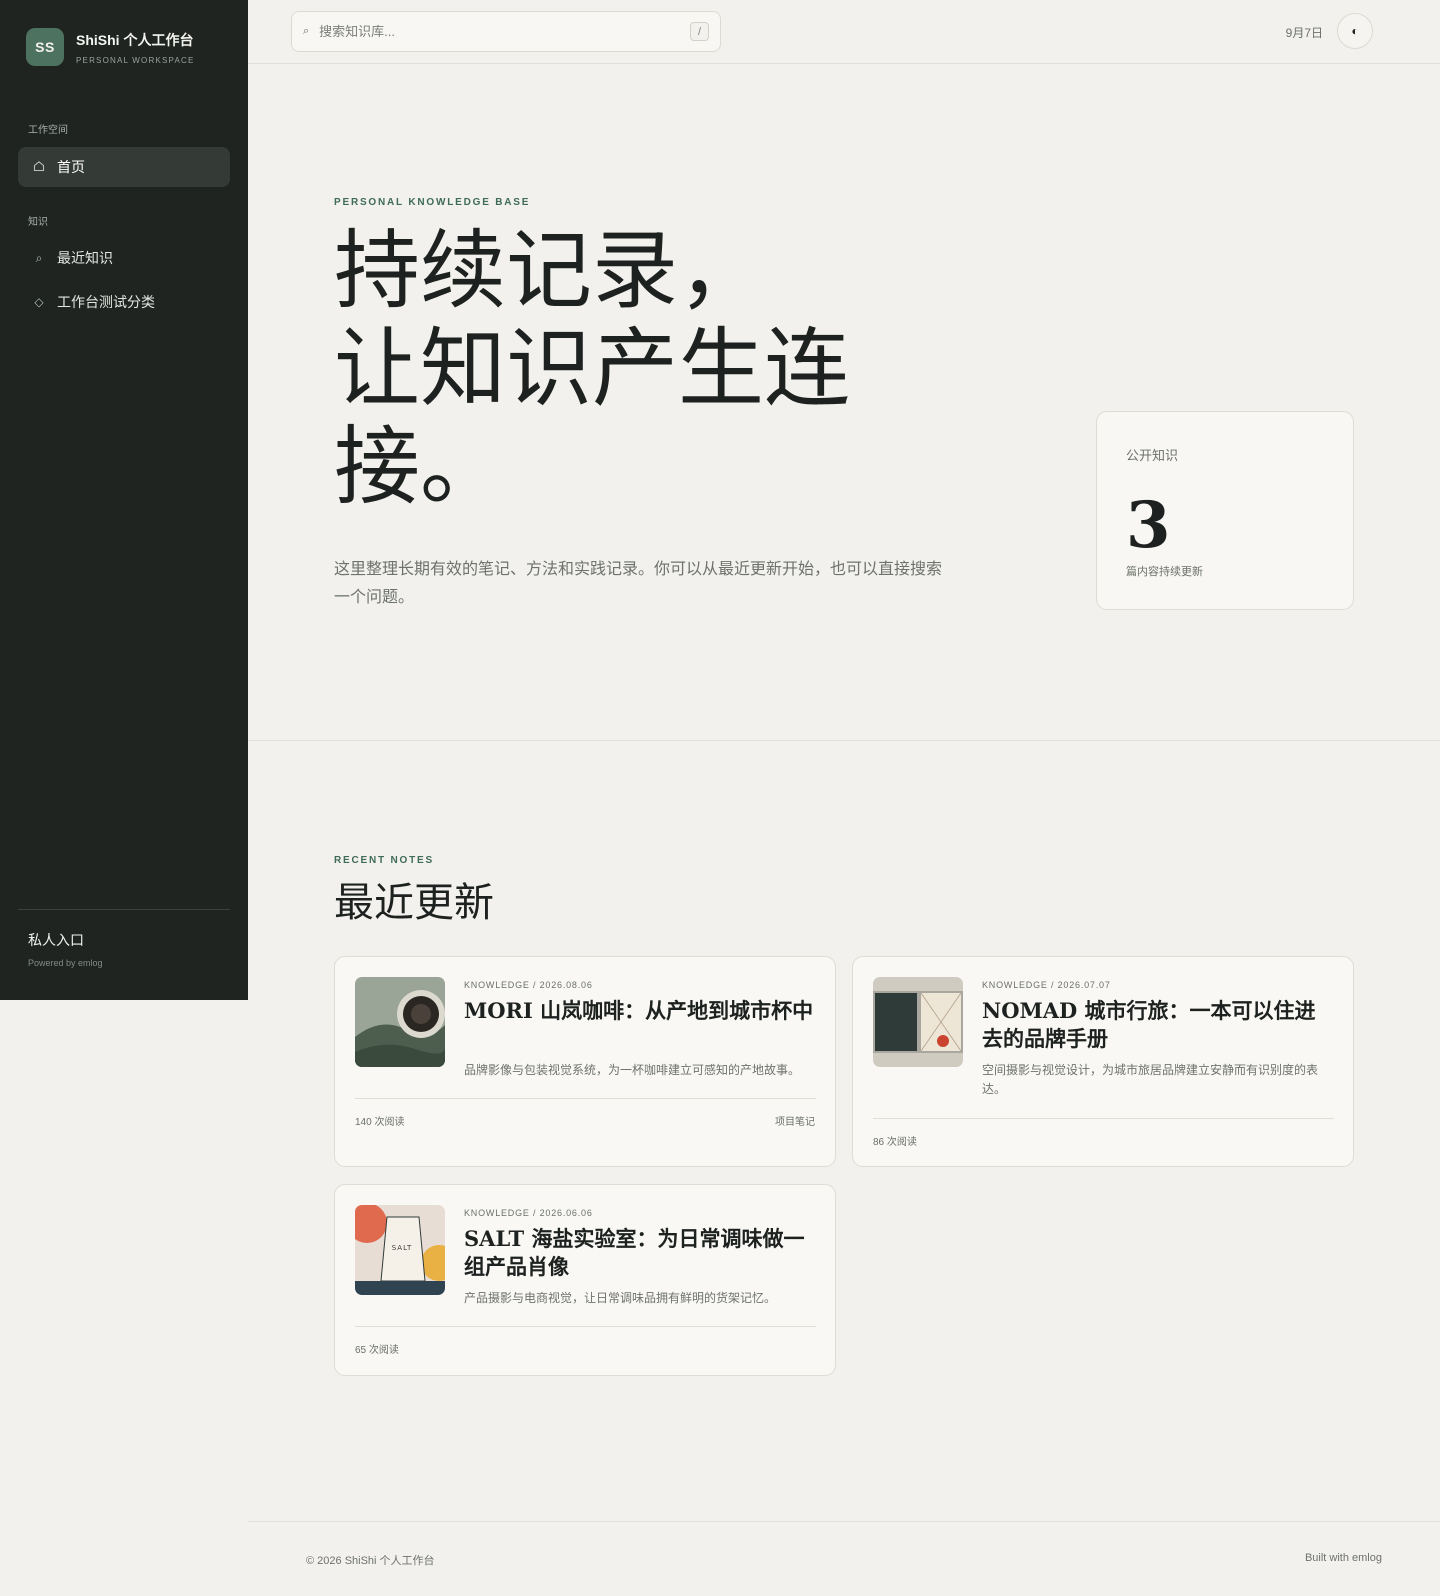  I want to click on recent-title: 最近更新, so click(414, 903).